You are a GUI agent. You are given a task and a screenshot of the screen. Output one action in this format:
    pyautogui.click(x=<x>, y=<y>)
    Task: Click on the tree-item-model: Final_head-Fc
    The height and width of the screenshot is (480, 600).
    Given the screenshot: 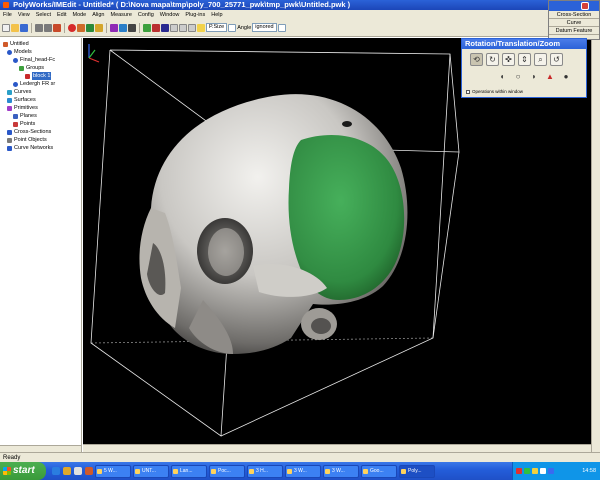 What is the action you would take?
    pyautogui.click(x=34, y=60)
    